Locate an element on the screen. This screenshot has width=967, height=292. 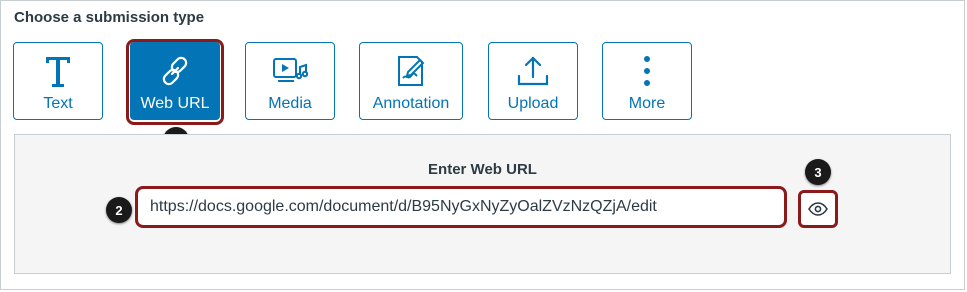
eye-icon is located at coordinates (818, 209).